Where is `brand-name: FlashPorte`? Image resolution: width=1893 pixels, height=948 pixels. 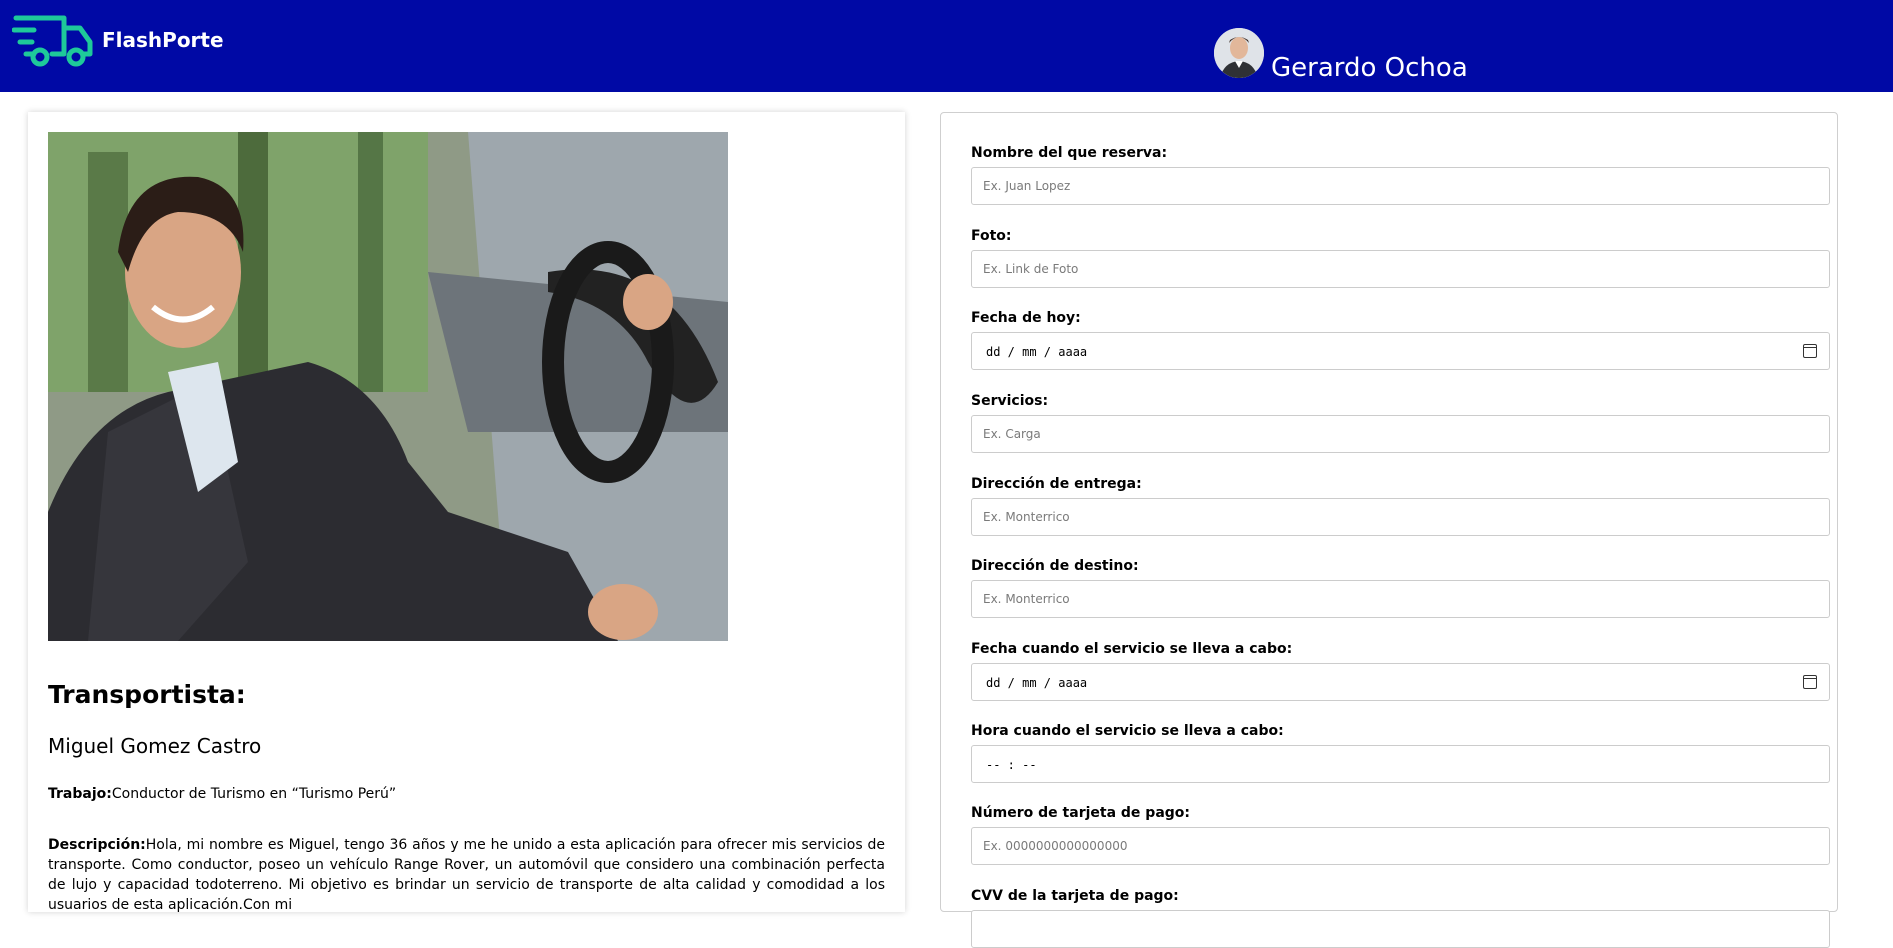
brand-name: FlashPorte is located at coordinates (163, 40).